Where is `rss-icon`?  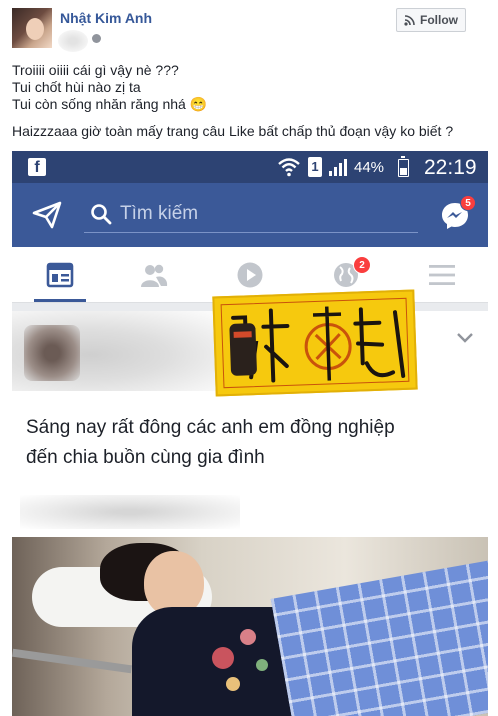 rss-icon is located at coordinates (409, 20).